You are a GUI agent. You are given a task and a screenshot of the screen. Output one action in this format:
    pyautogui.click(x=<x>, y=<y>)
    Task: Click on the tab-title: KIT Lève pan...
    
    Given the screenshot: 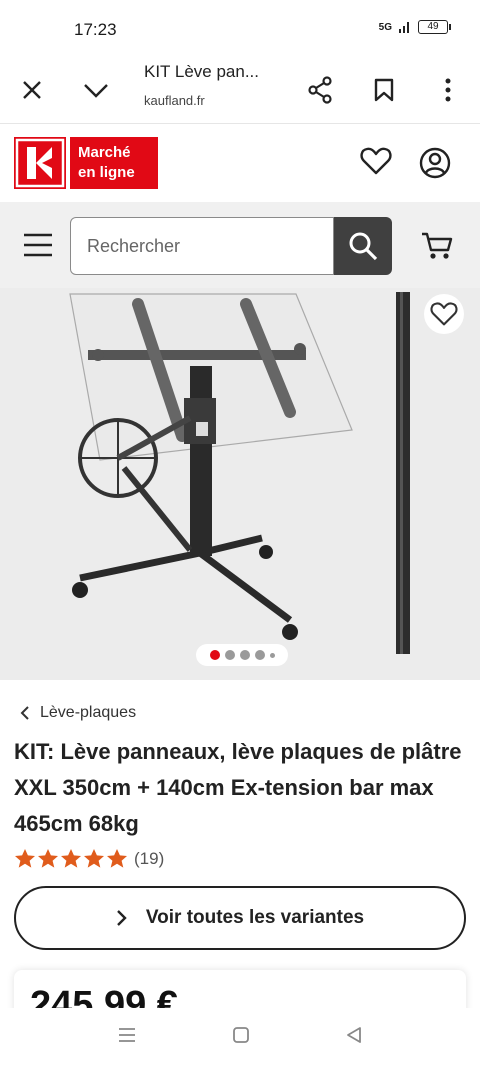 What is the action you would take?
    pyautogui.click(x=201, y=71)
    